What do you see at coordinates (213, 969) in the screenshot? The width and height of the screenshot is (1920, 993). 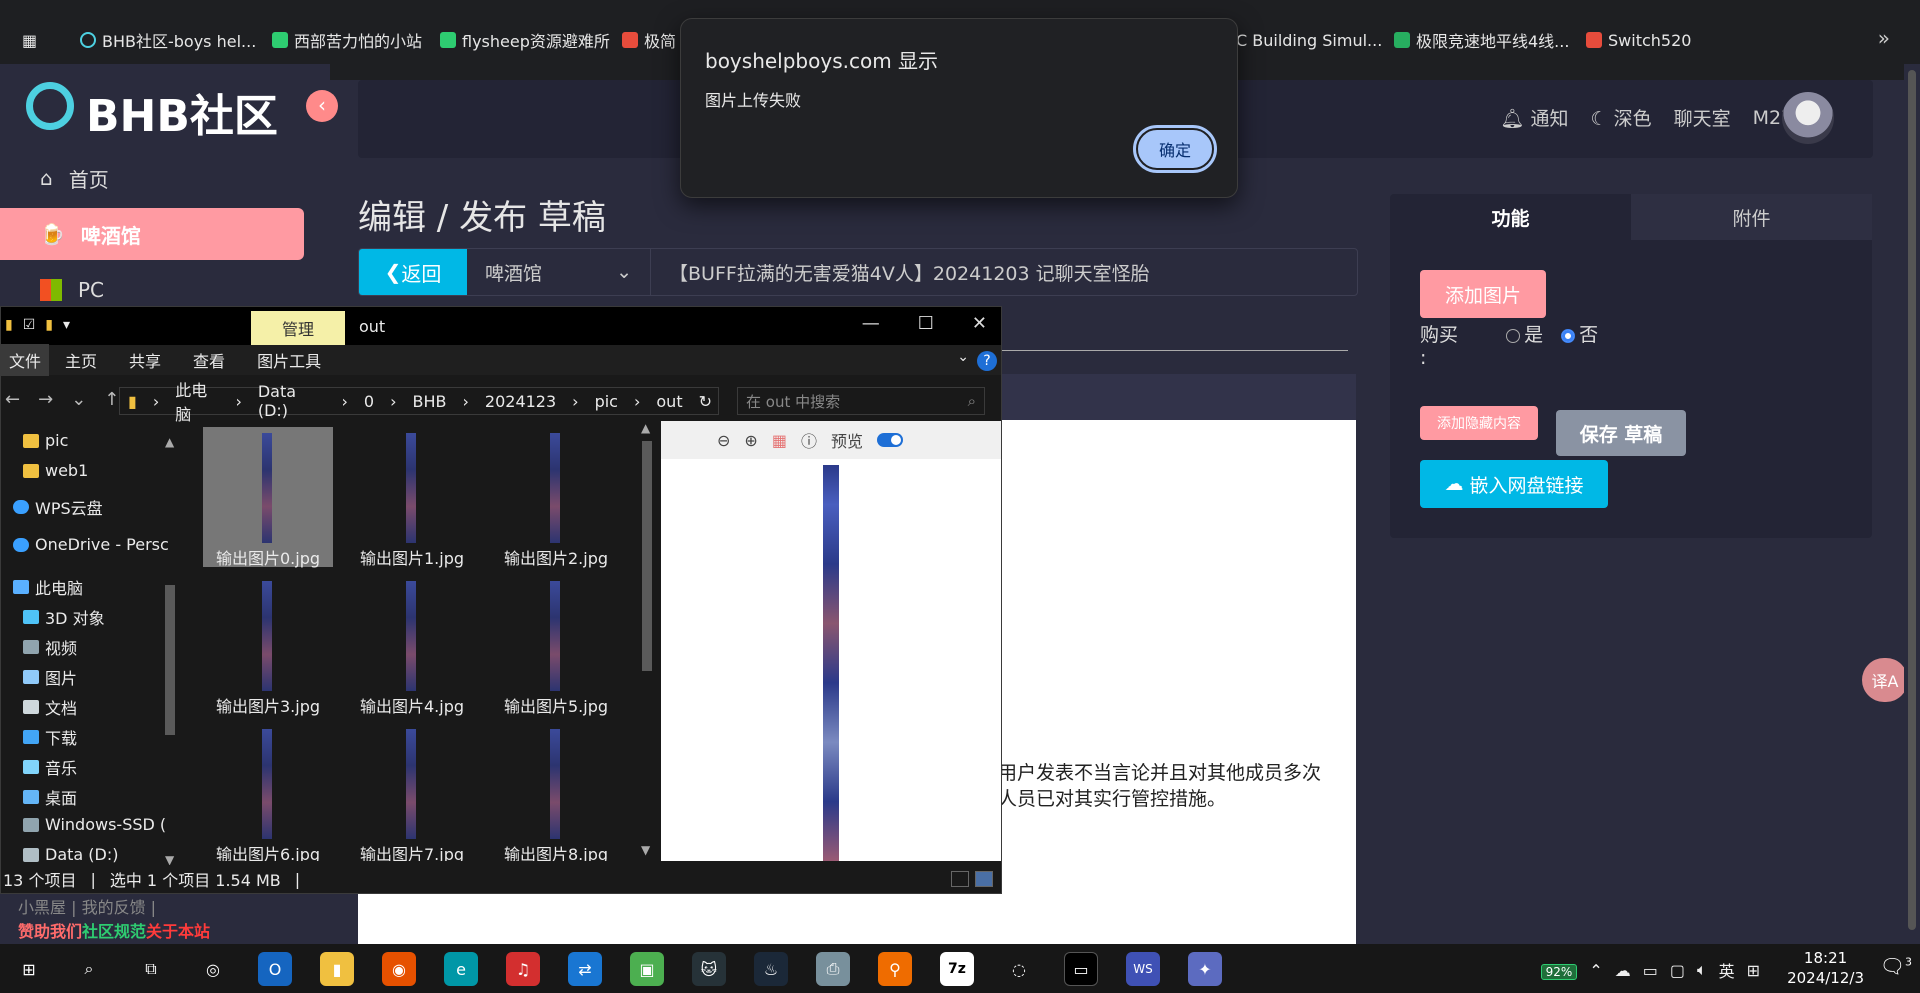 I see `cortana-icon: ◎` at bounding box center [213, 969].